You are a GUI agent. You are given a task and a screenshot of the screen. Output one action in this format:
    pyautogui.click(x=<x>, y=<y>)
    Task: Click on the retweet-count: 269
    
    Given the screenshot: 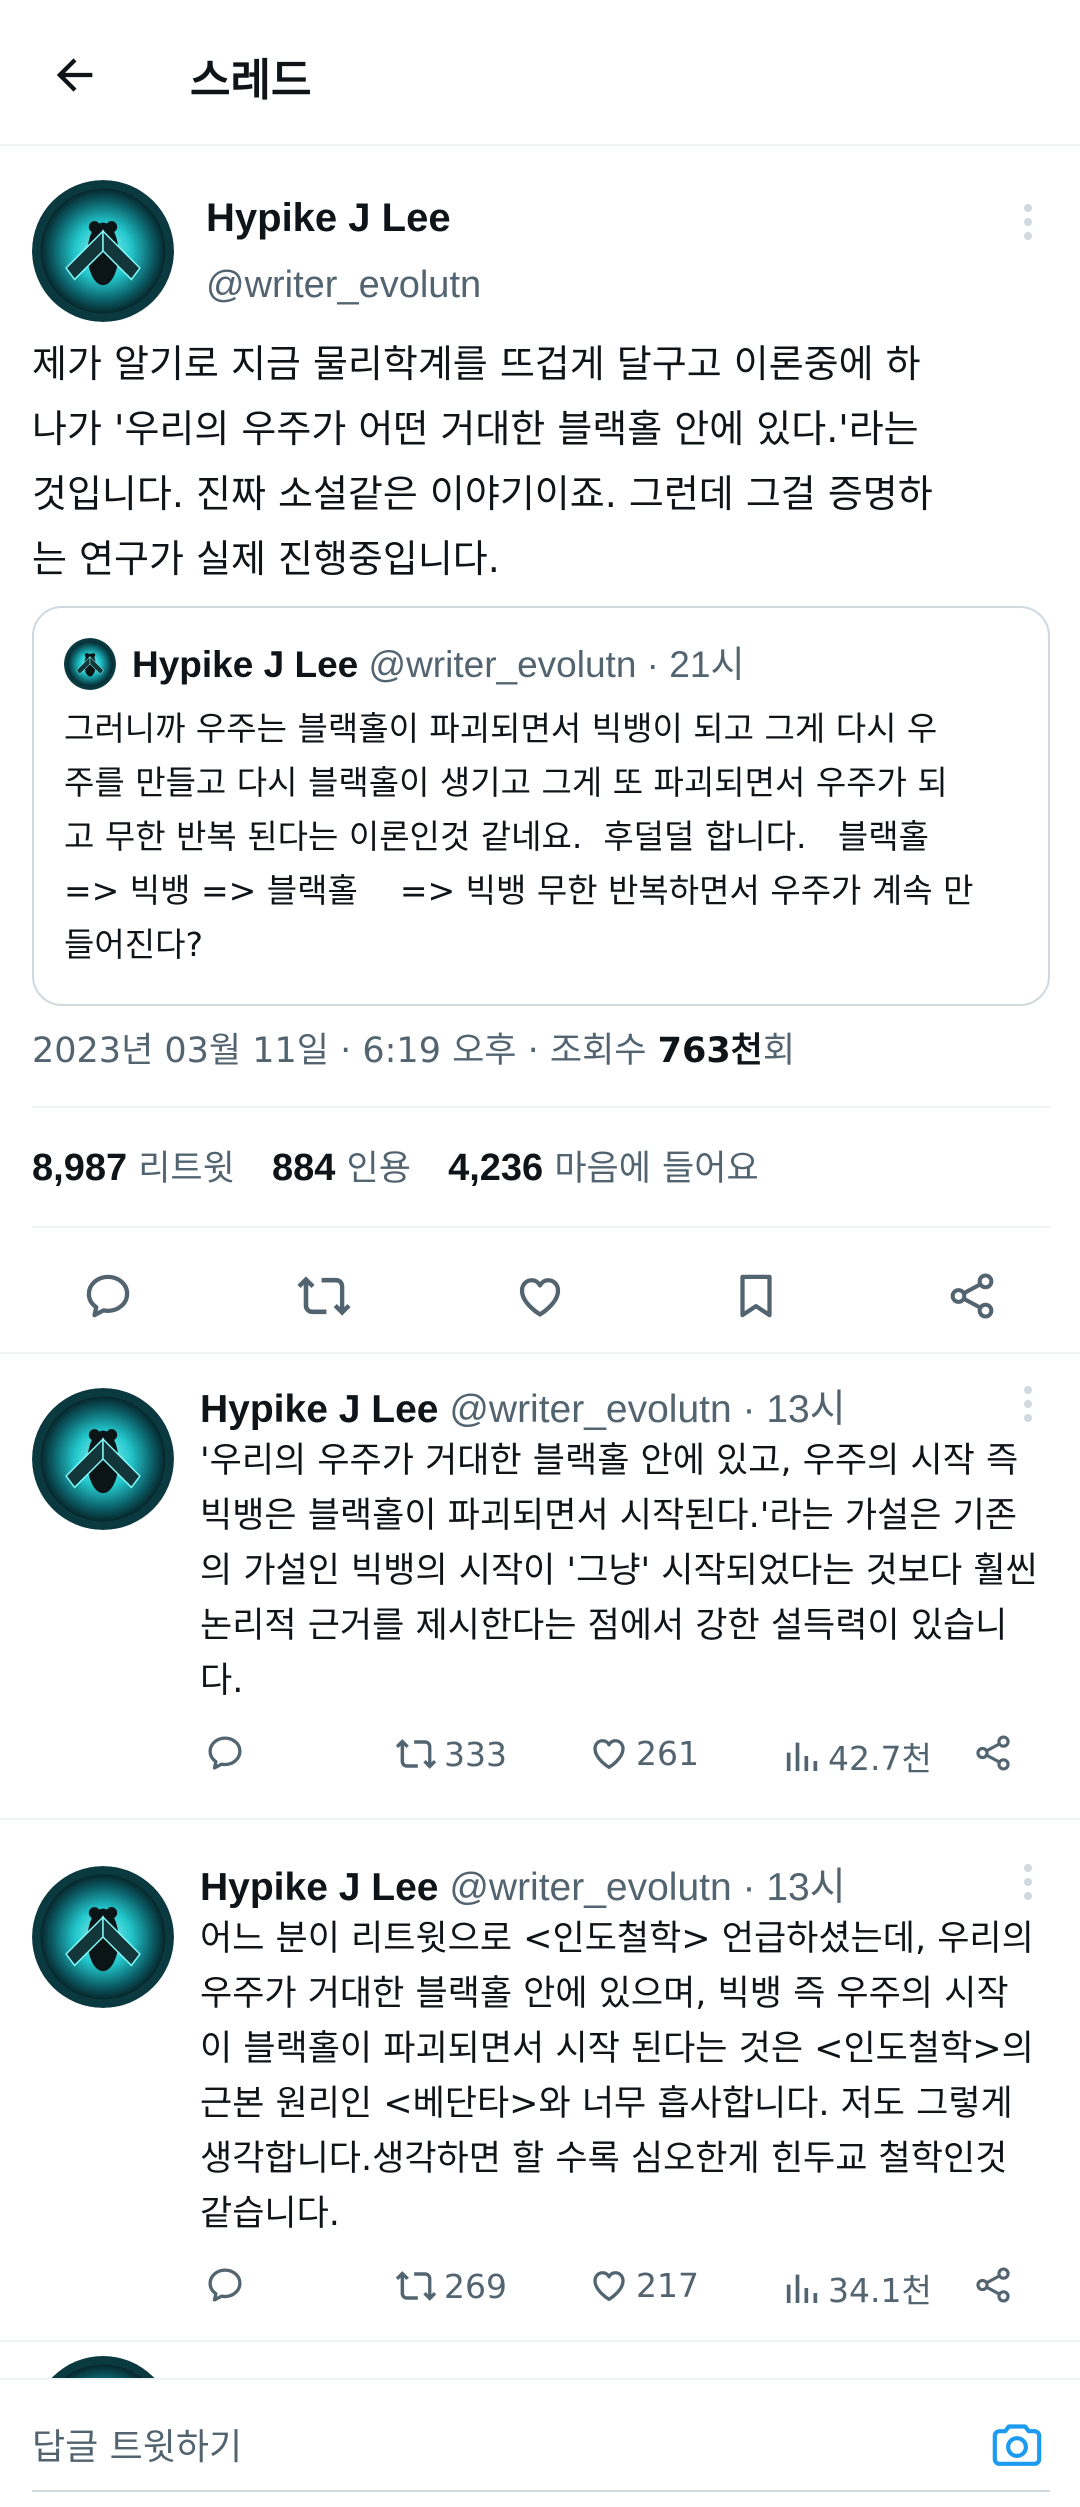 What is the action you would take?
    pyautogui.click(x=475, y=2286)
    